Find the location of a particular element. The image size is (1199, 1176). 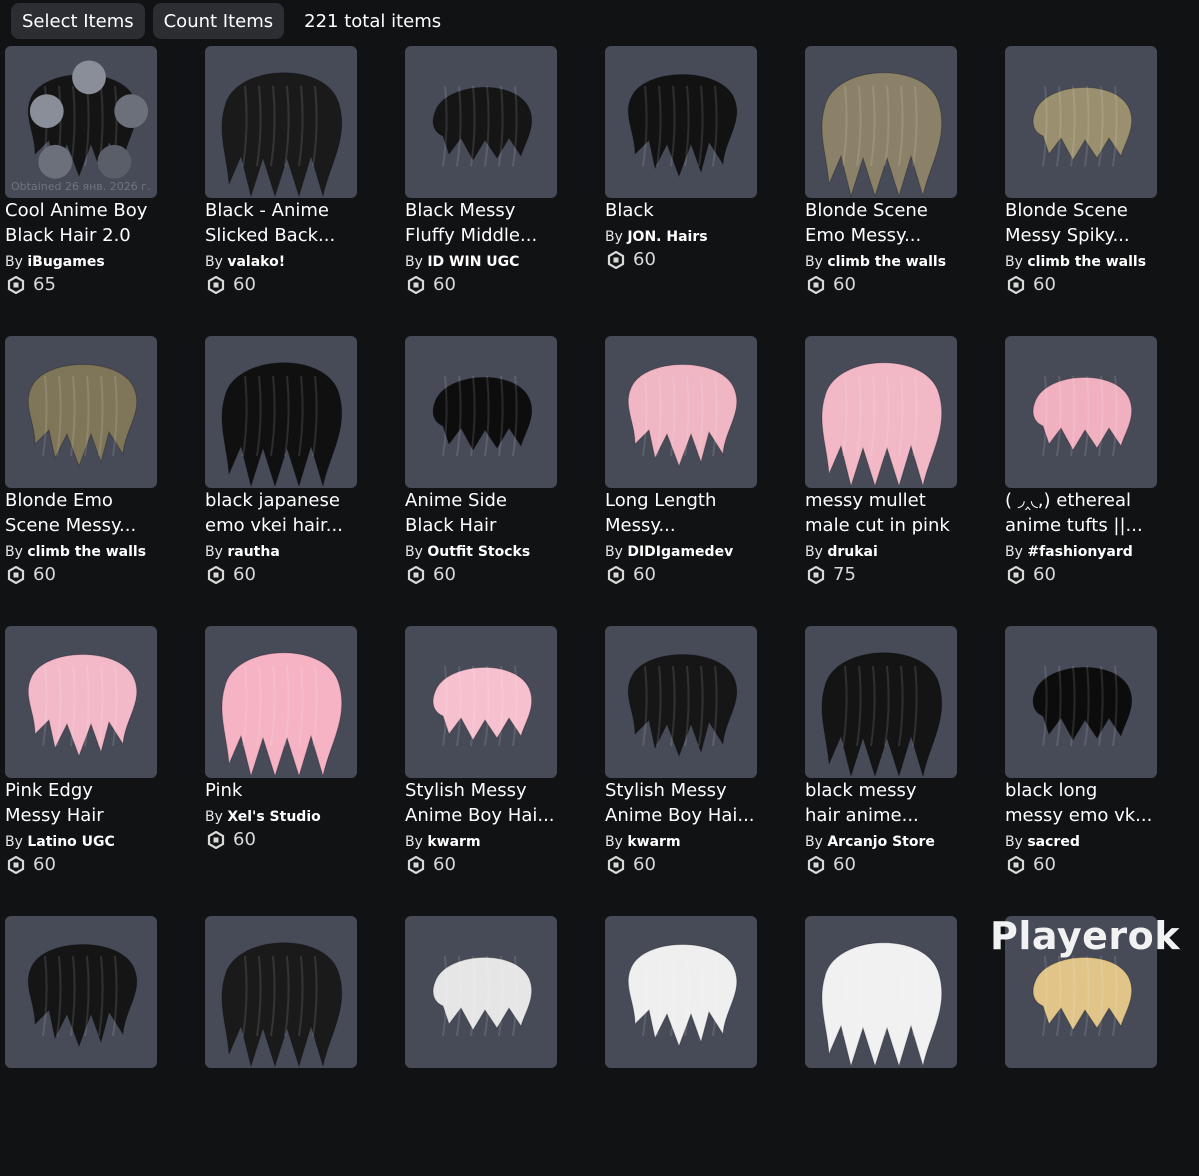

price-value: 65 is located at coordinates (44, 284).